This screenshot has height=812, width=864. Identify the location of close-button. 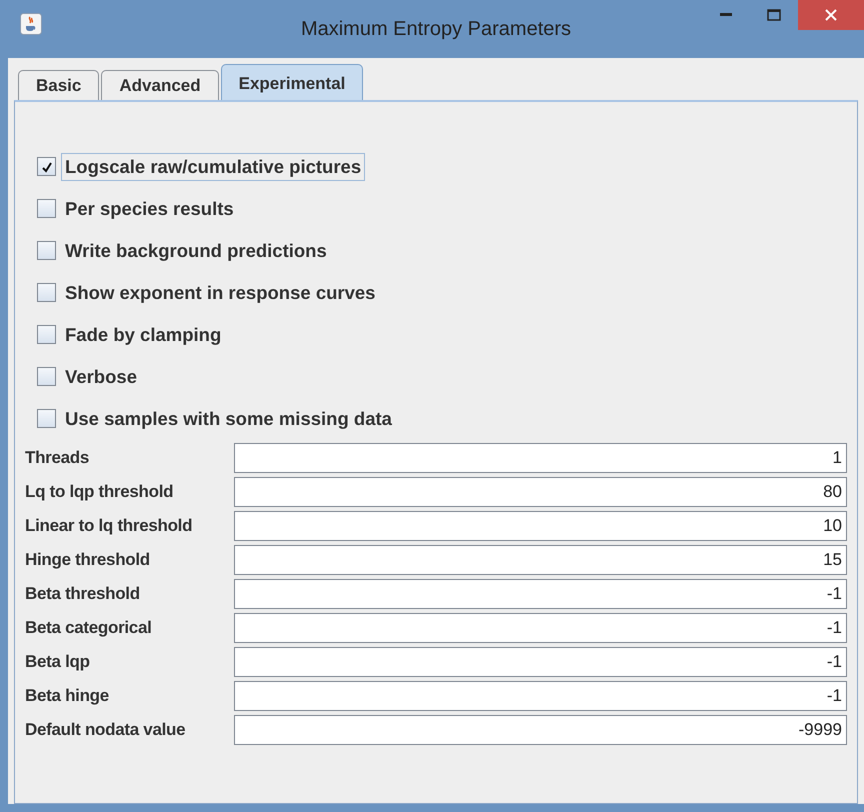
(831, 15).